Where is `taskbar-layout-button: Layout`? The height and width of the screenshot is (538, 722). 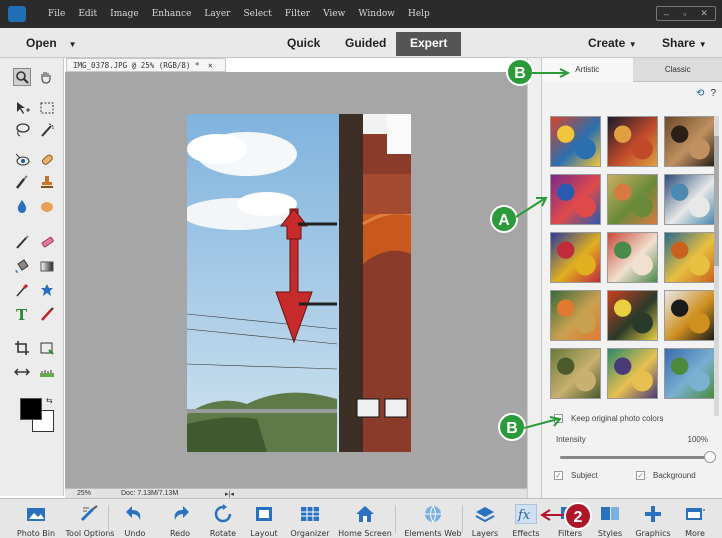
taskbar-layout-button: Layout is located at coordinates (264, 518).